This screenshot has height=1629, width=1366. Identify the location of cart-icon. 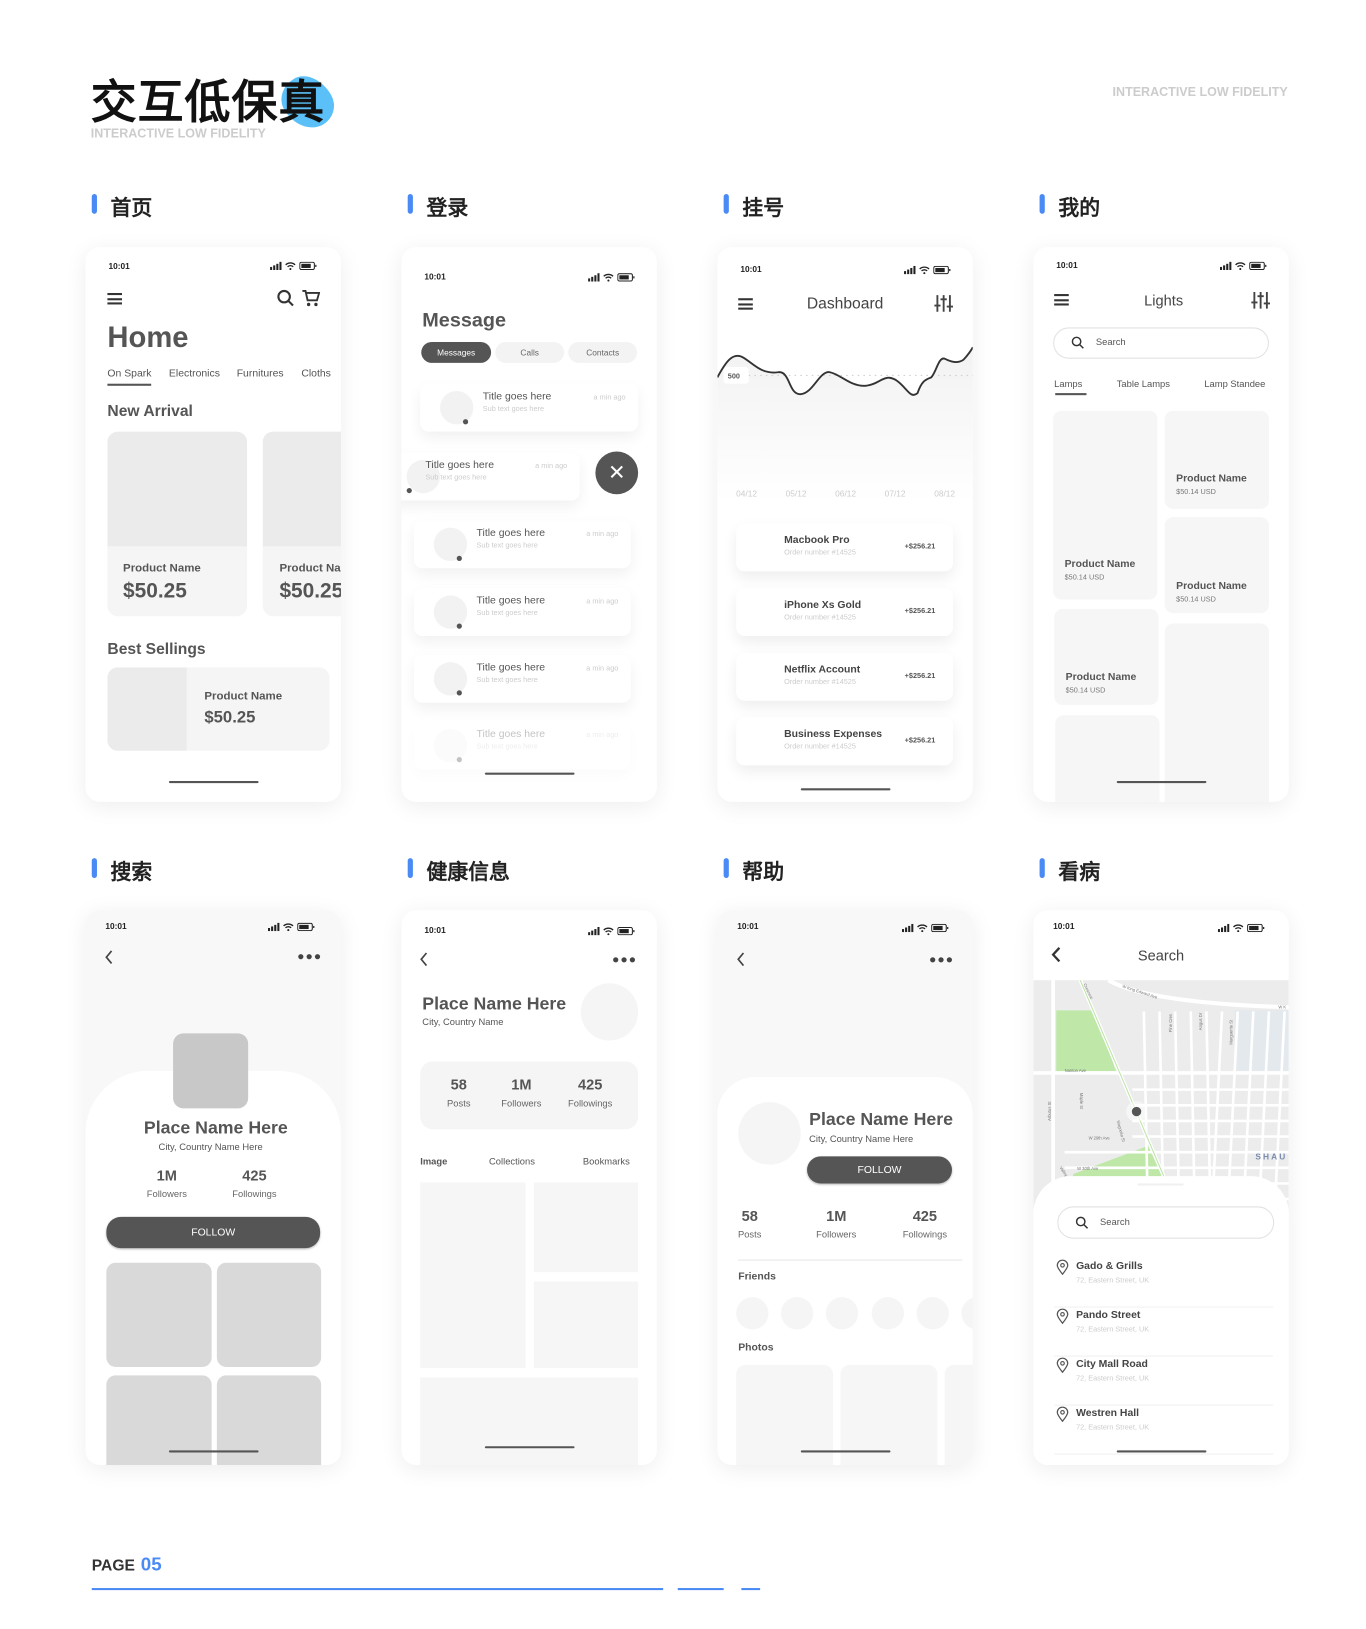
(311, 298).